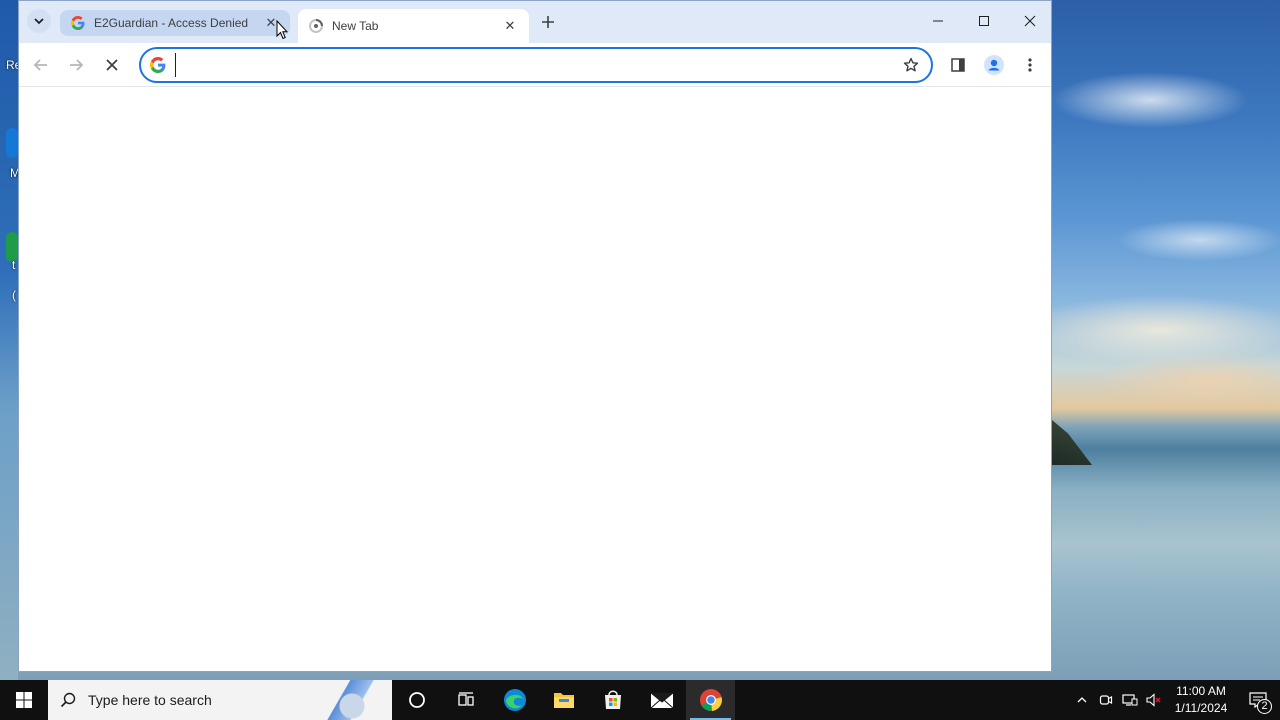 The height and width of the screenshot is (720, 1280). Describe the element at coordinates (357, 700) in the screenshot. I see `search-highlight-illustration` at that location.